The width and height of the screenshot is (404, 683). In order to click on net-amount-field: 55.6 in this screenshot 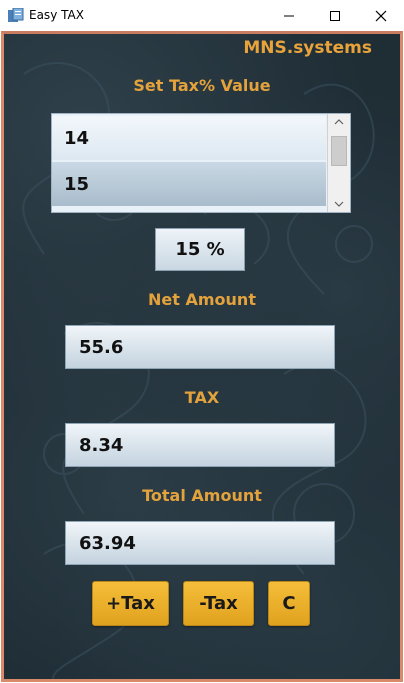, I will do `click(200, 347)`.